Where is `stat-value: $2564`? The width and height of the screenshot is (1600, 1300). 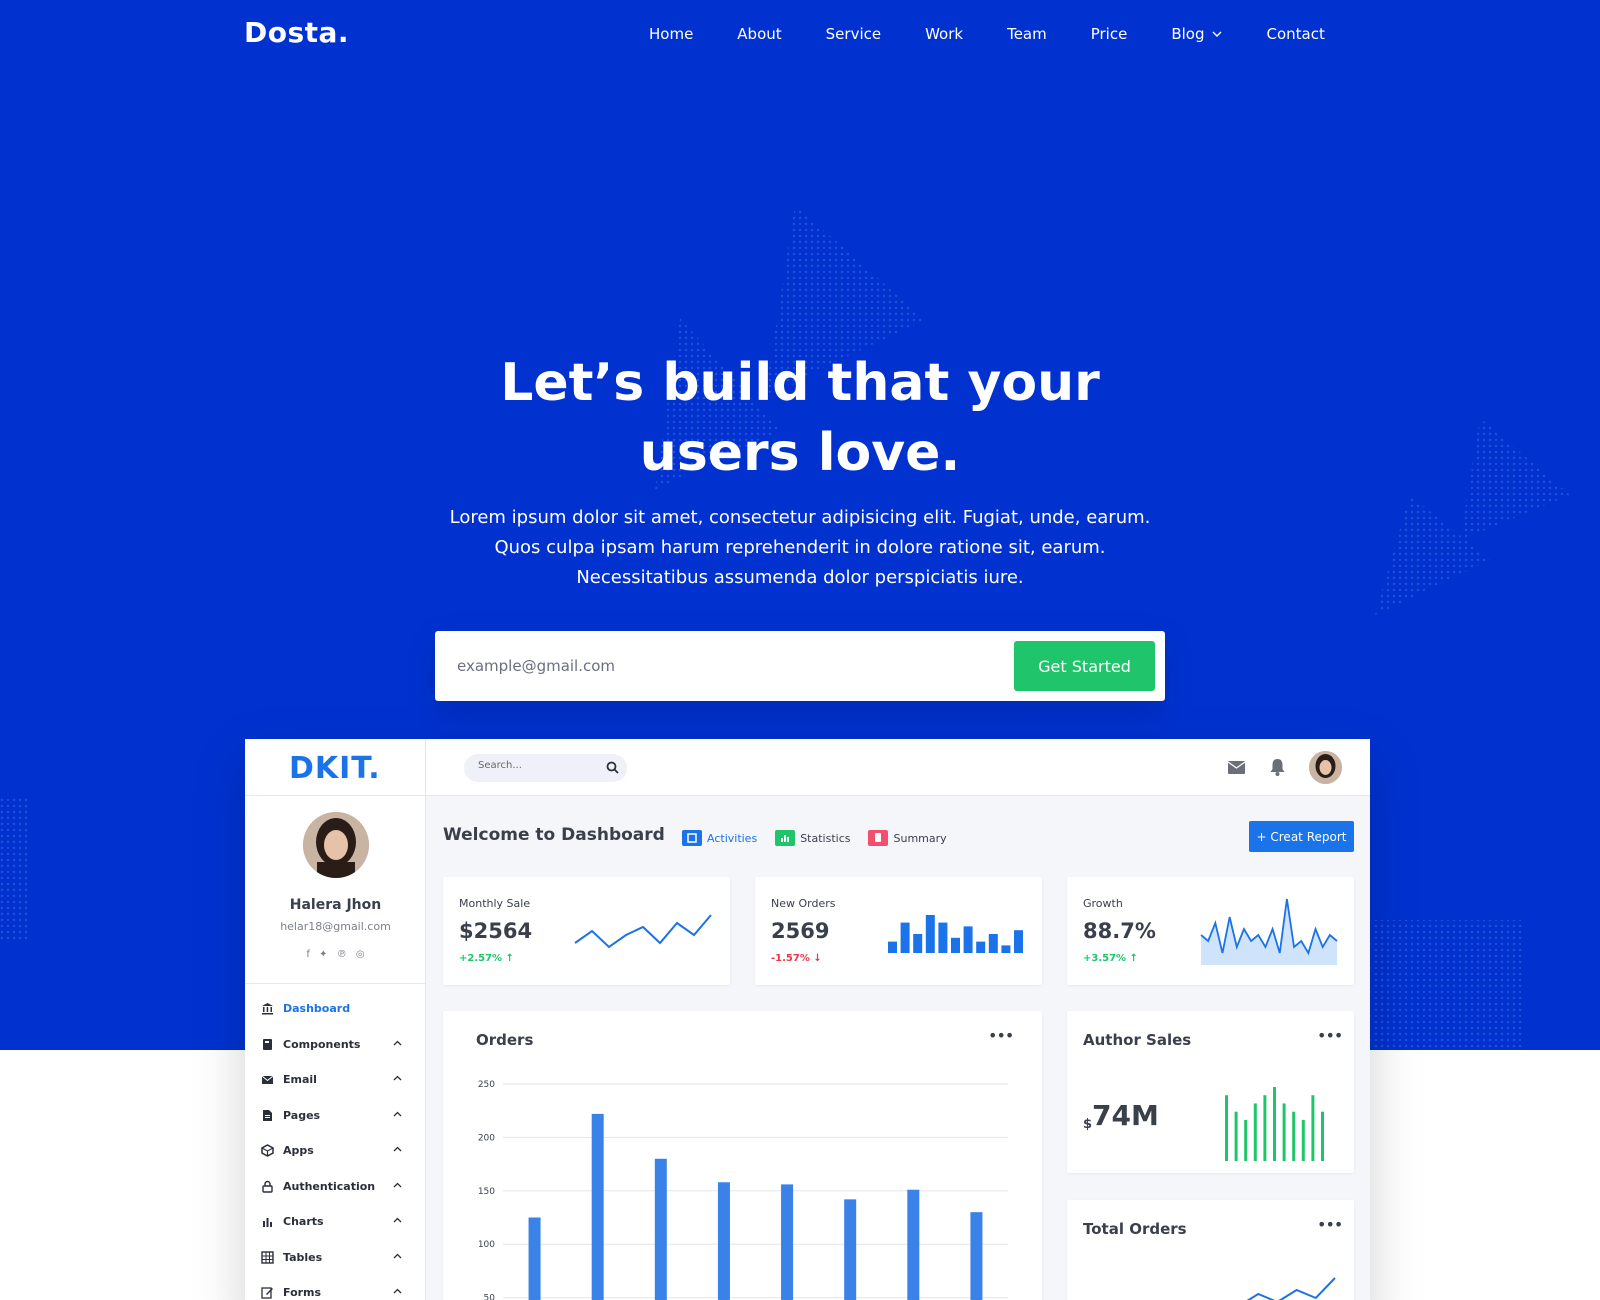 stat-value: $2564 is located at coordinates (496, 931).